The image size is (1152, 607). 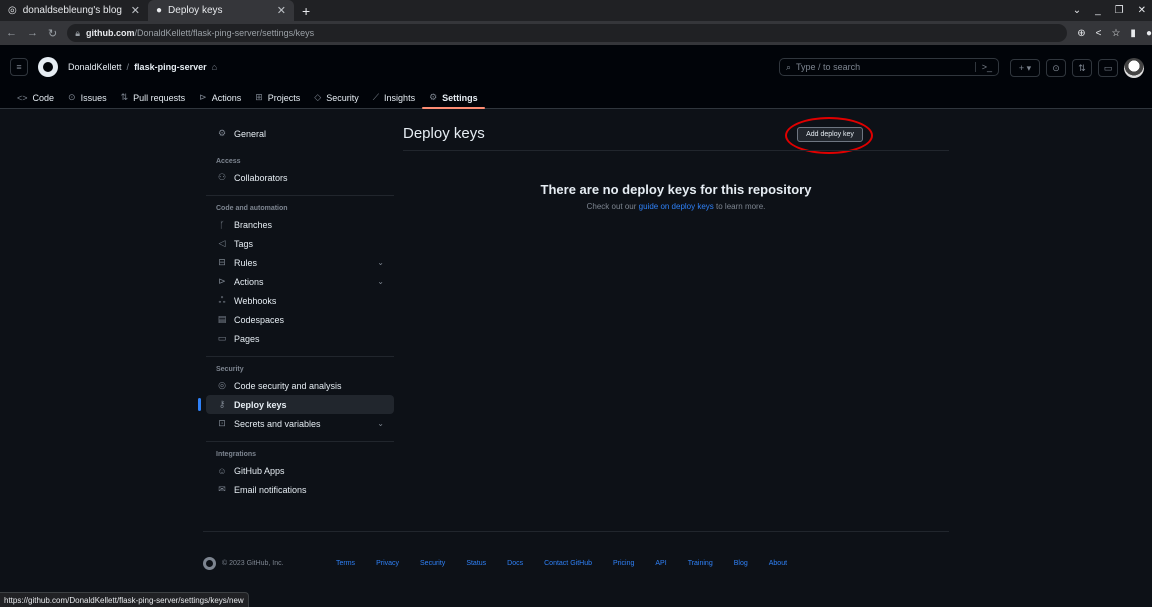 What do you see at coordinates (11, 33) in the screenshot?
I see `back-icon: ←` at bounding box center [11, 33].